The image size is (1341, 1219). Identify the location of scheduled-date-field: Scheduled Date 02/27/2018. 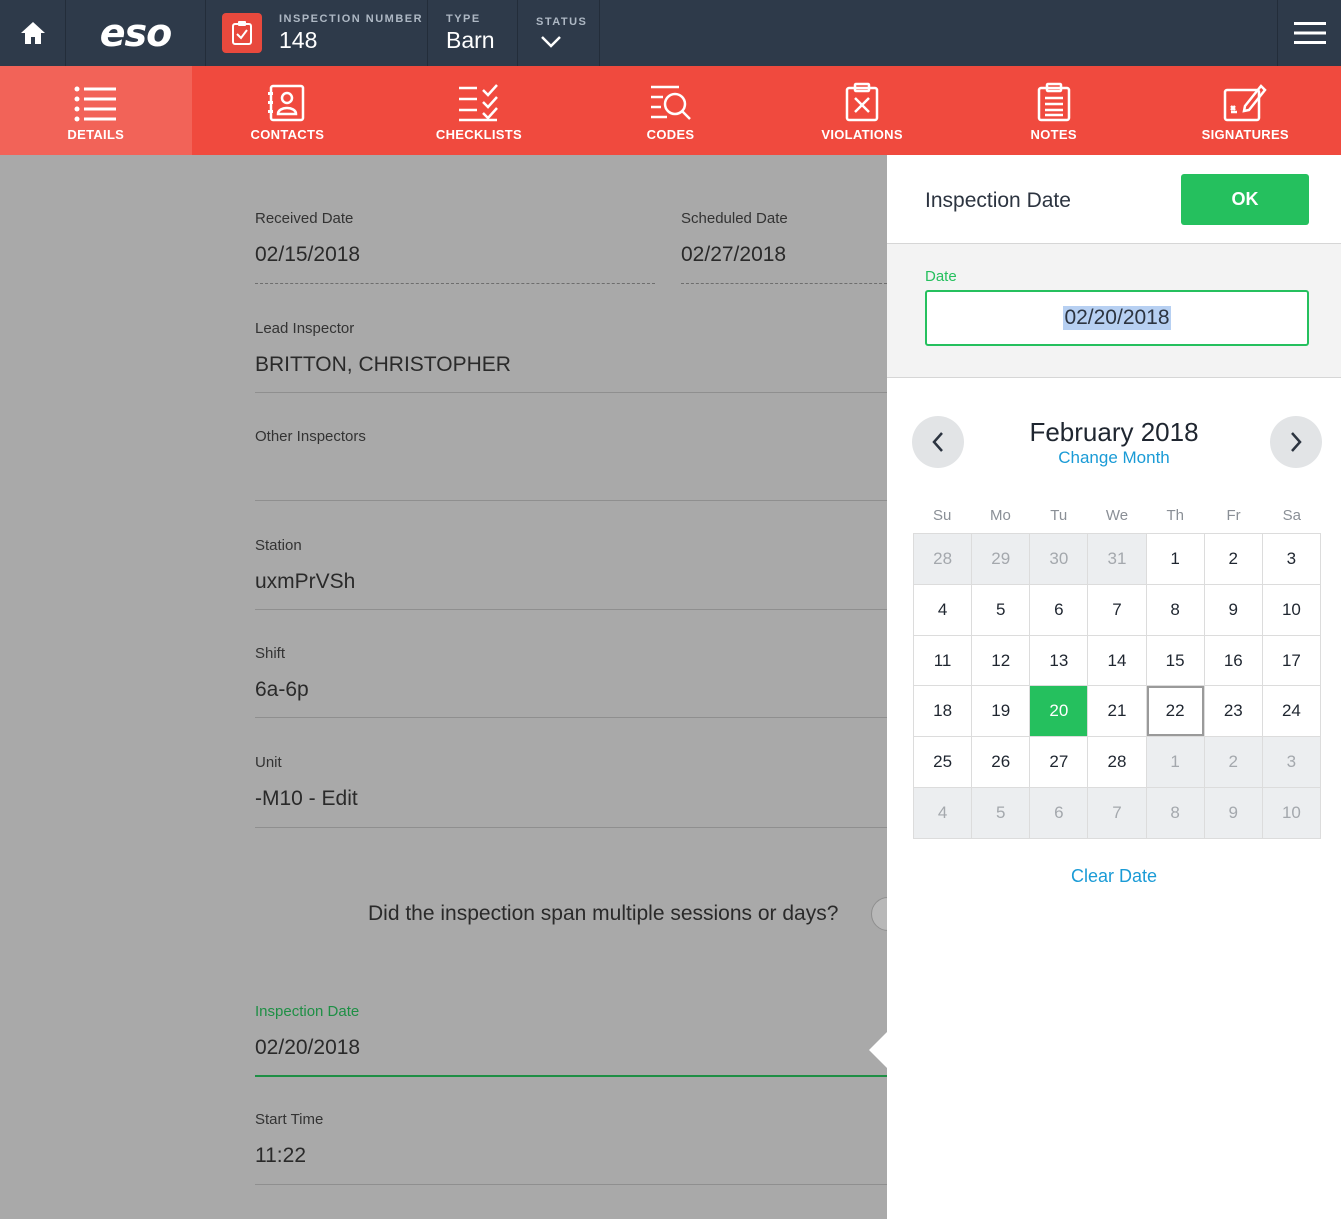
(734, 238).